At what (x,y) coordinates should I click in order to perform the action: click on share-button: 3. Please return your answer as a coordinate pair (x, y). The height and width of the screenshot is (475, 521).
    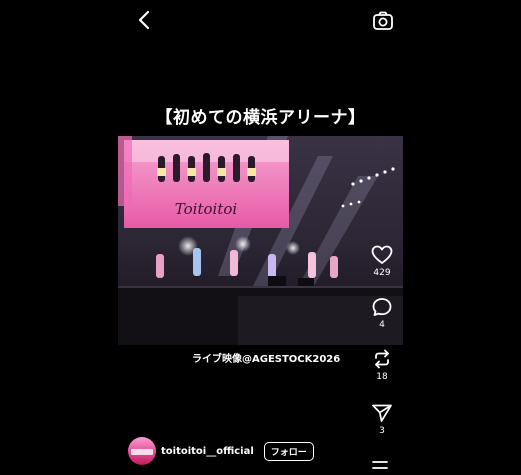
    Looking at the image, I should click on (382, 419).